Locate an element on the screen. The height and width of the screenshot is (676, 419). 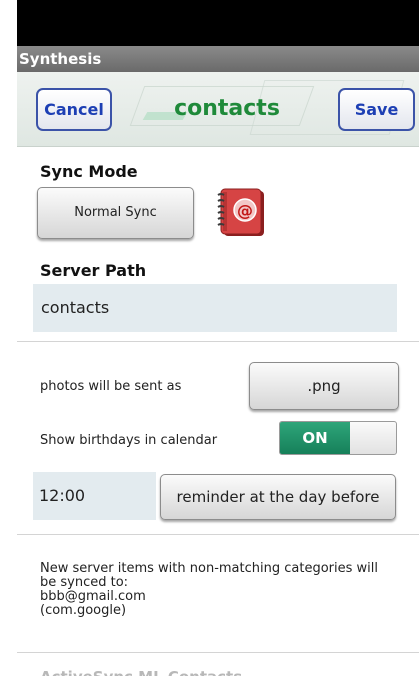
server-path-label: Server Path is located at coordinates (93, 270).